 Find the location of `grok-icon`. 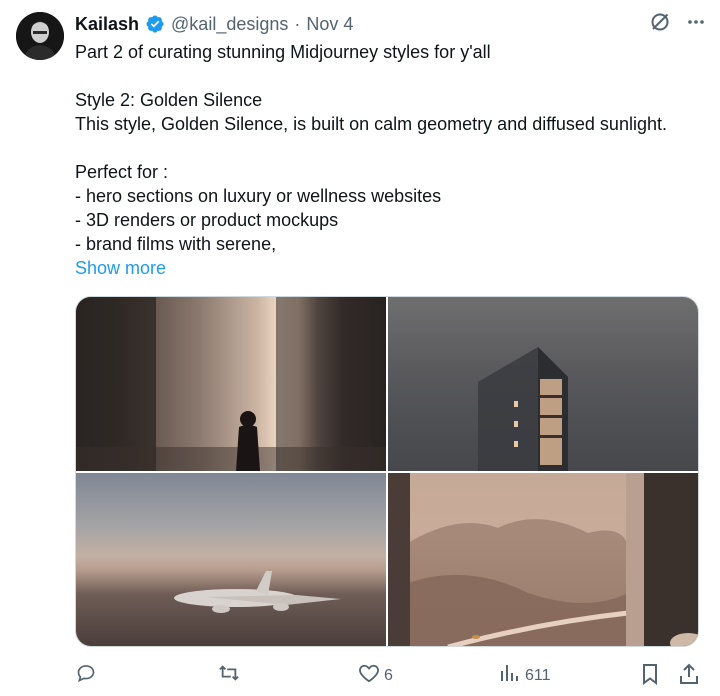

grok-icon is located at coordinates (660, 22).